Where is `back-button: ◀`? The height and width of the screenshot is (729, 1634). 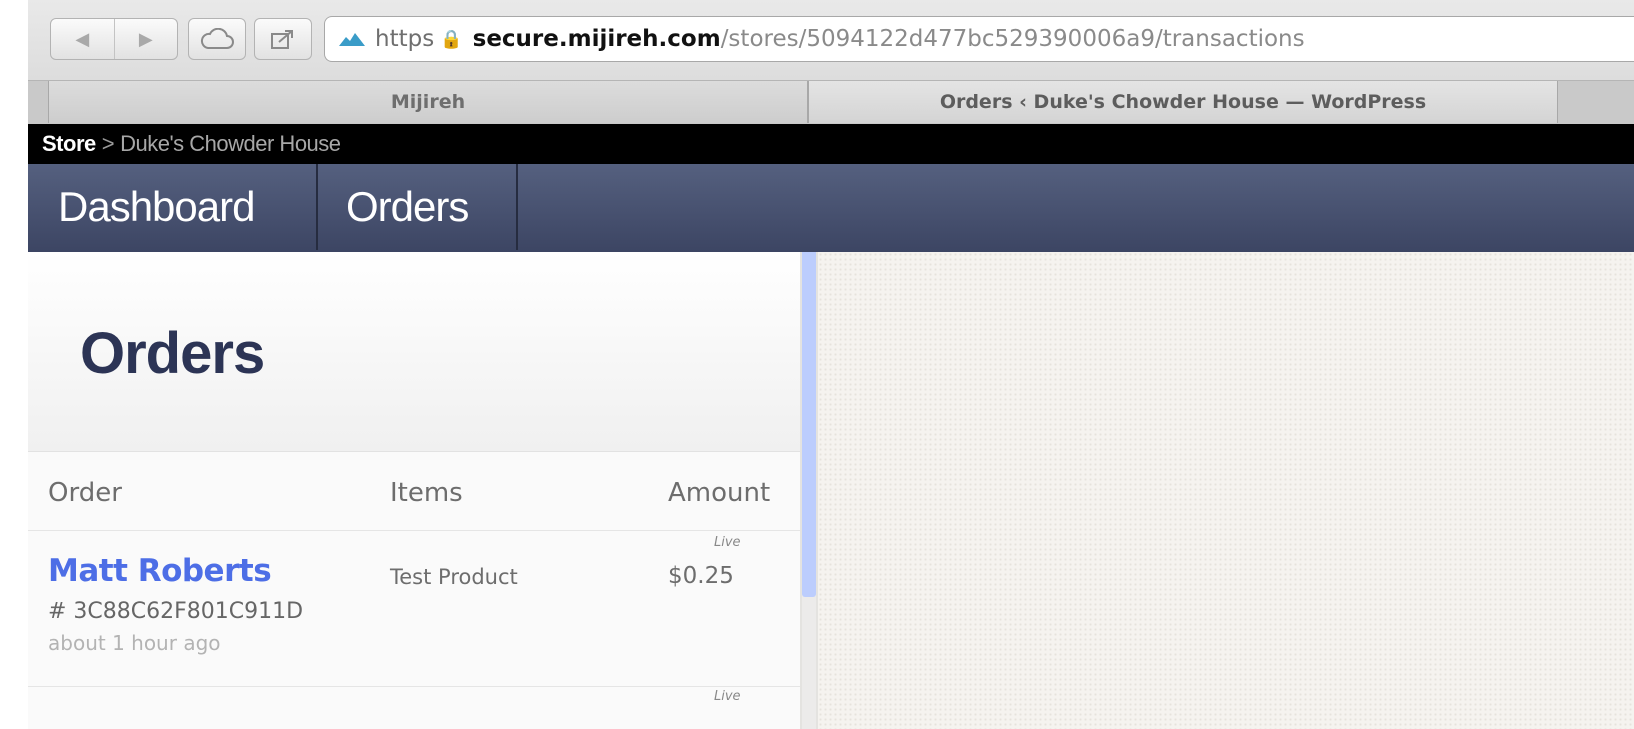
back-button: ◀ is located at coordinates (82, 39).